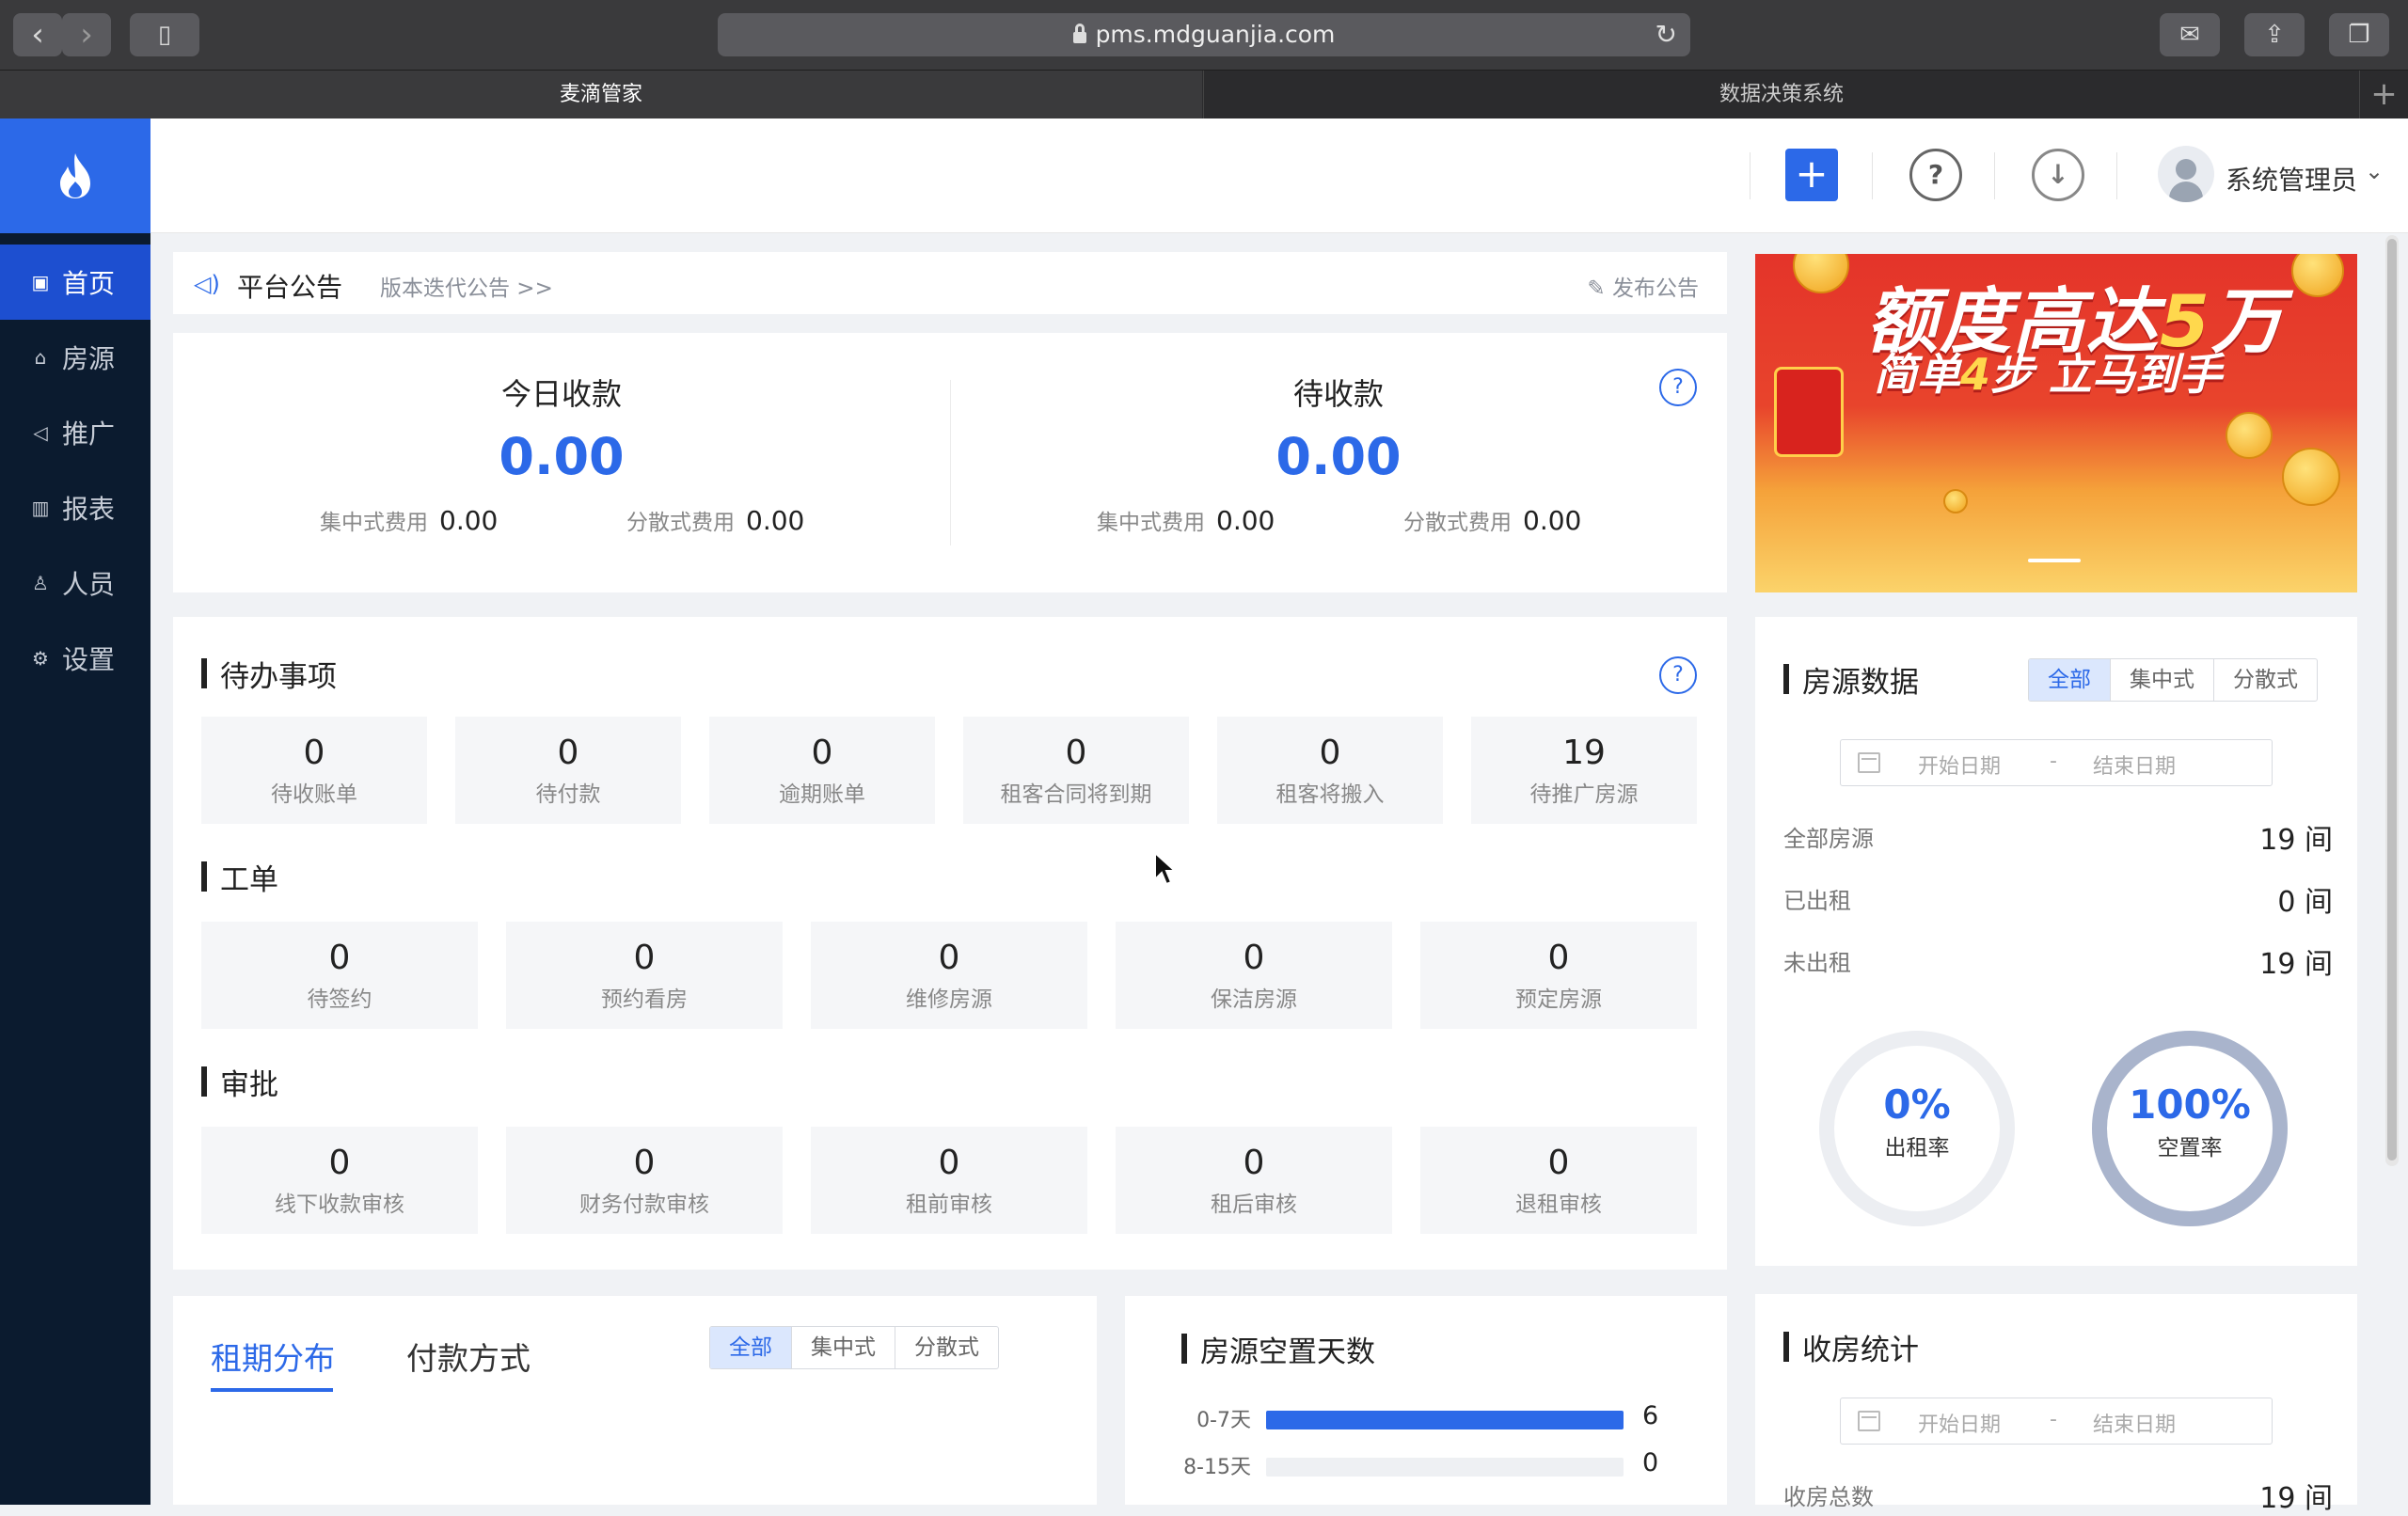 Image resolution: width=2408 pixels, height=1516 pixels. I want to click on dashboard-icon: ▣, so click(40, 282).